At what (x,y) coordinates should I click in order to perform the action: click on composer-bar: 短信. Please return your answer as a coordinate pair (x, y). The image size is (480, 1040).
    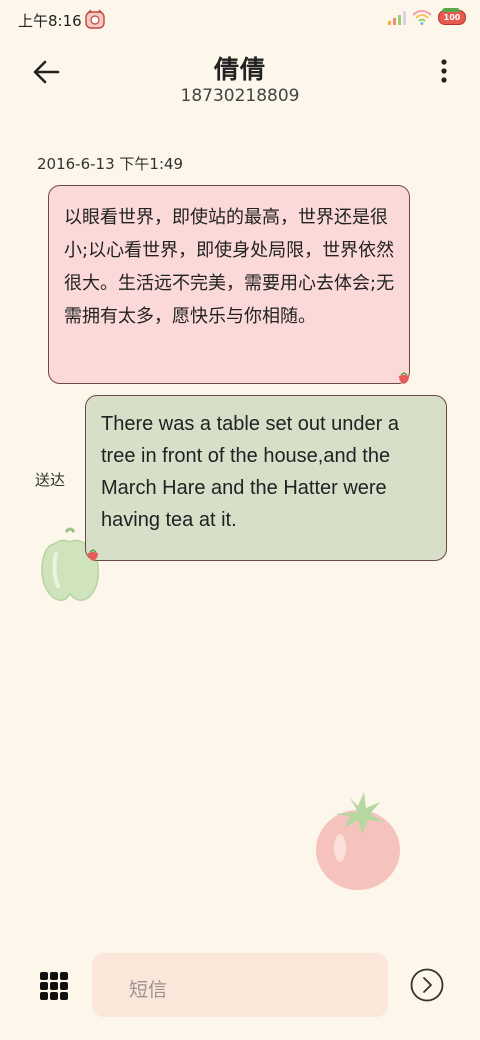
    Looking at the image, I should click on (240, 988).